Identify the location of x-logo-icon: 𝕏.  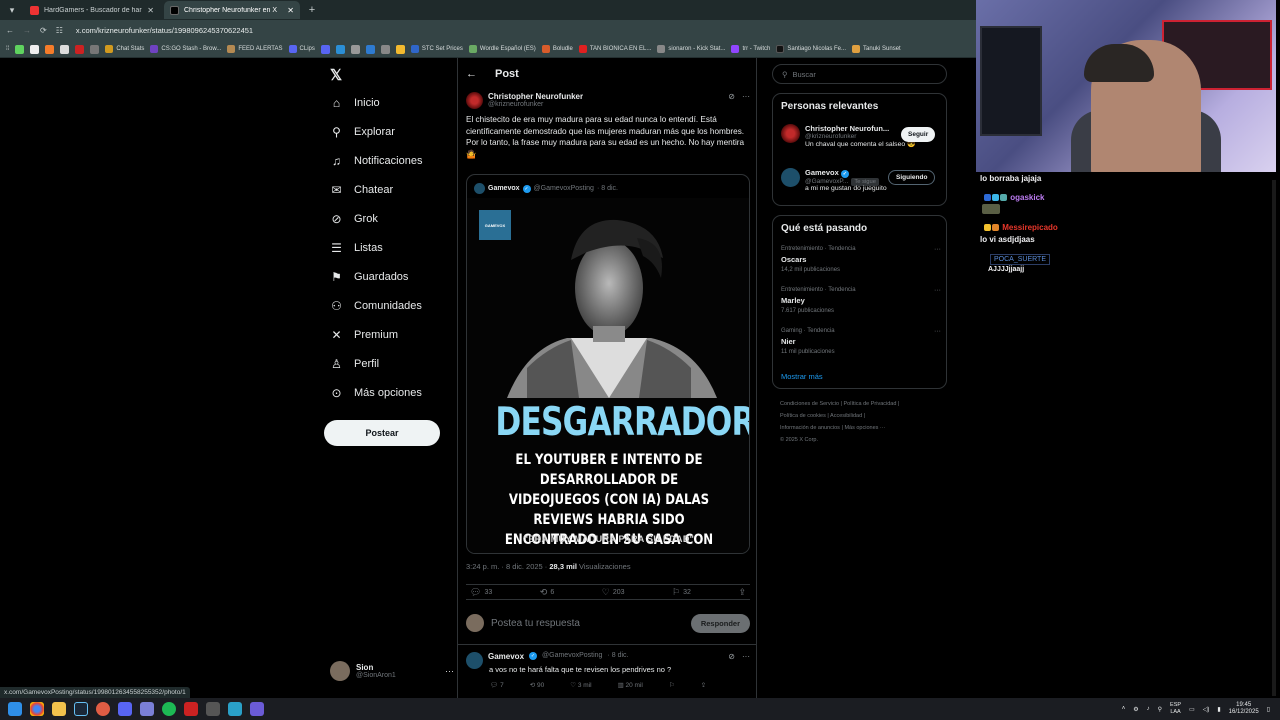
(336, 75).